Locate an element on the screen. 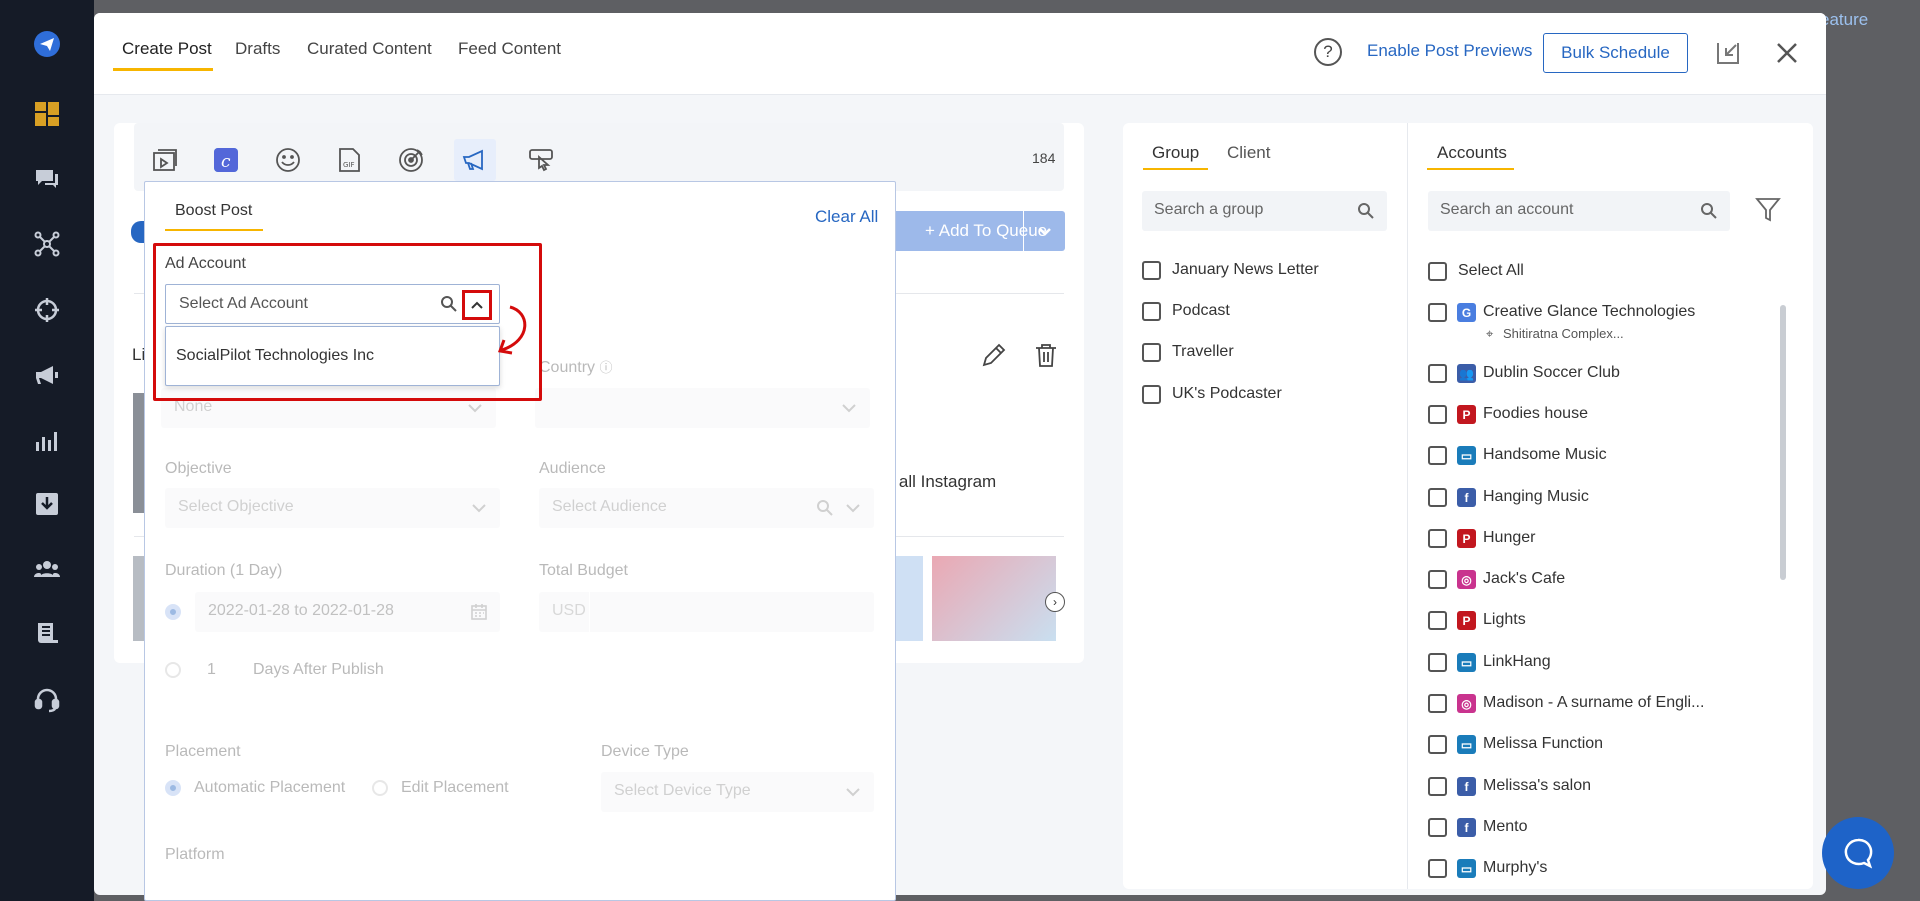 The height and width of the screenshot is (901, 1920). objective-select: Select Objective is located at coordinates (332, 508).